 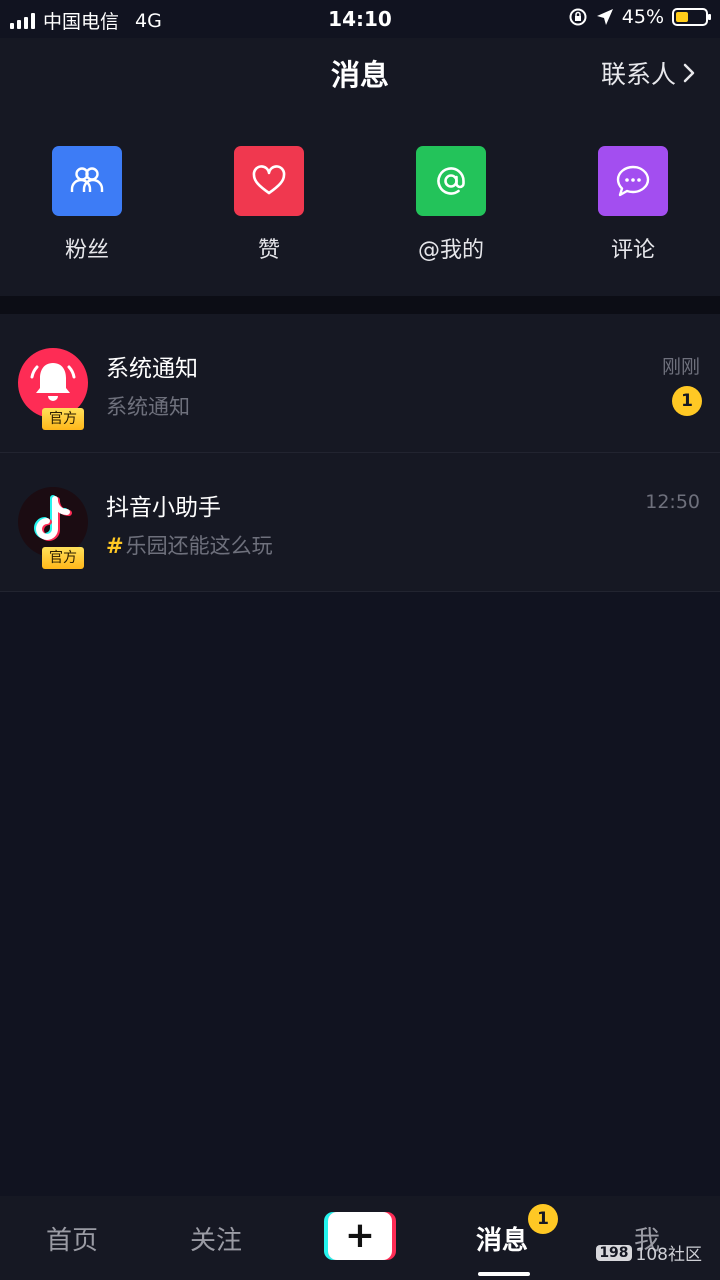 I want to click on quick-action-comments: 评论, so click(x=633, y=205).